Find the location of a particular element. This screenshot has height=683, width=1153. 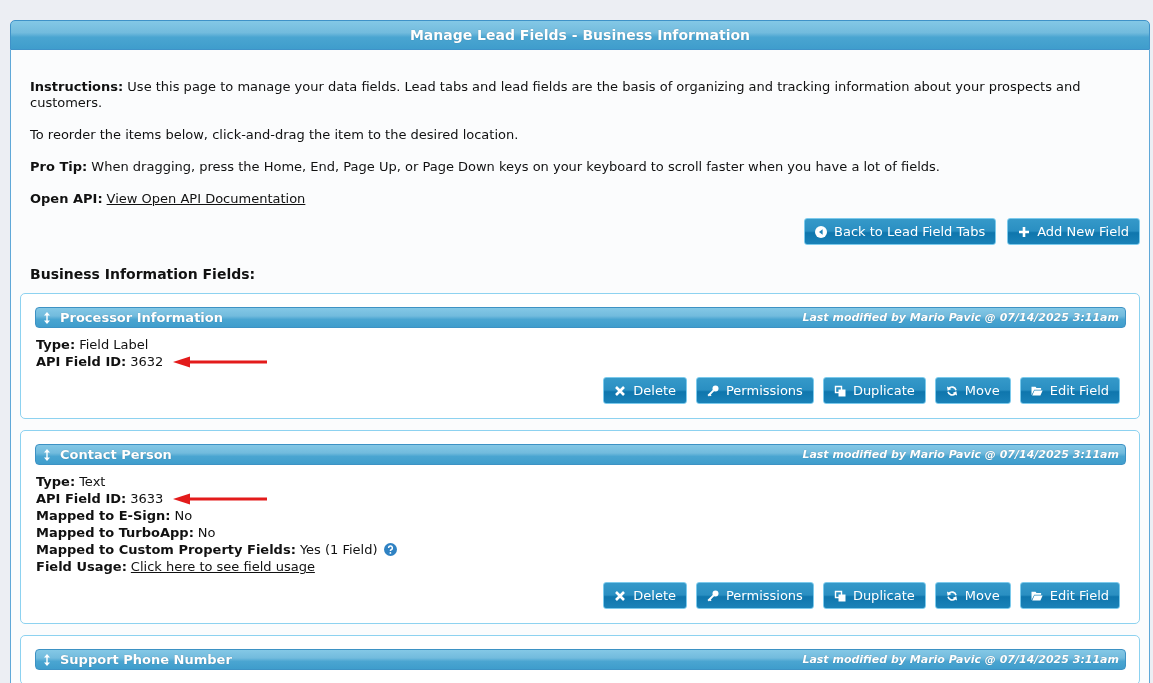

detail-value: 3633 is located at coordinates (147, 498).